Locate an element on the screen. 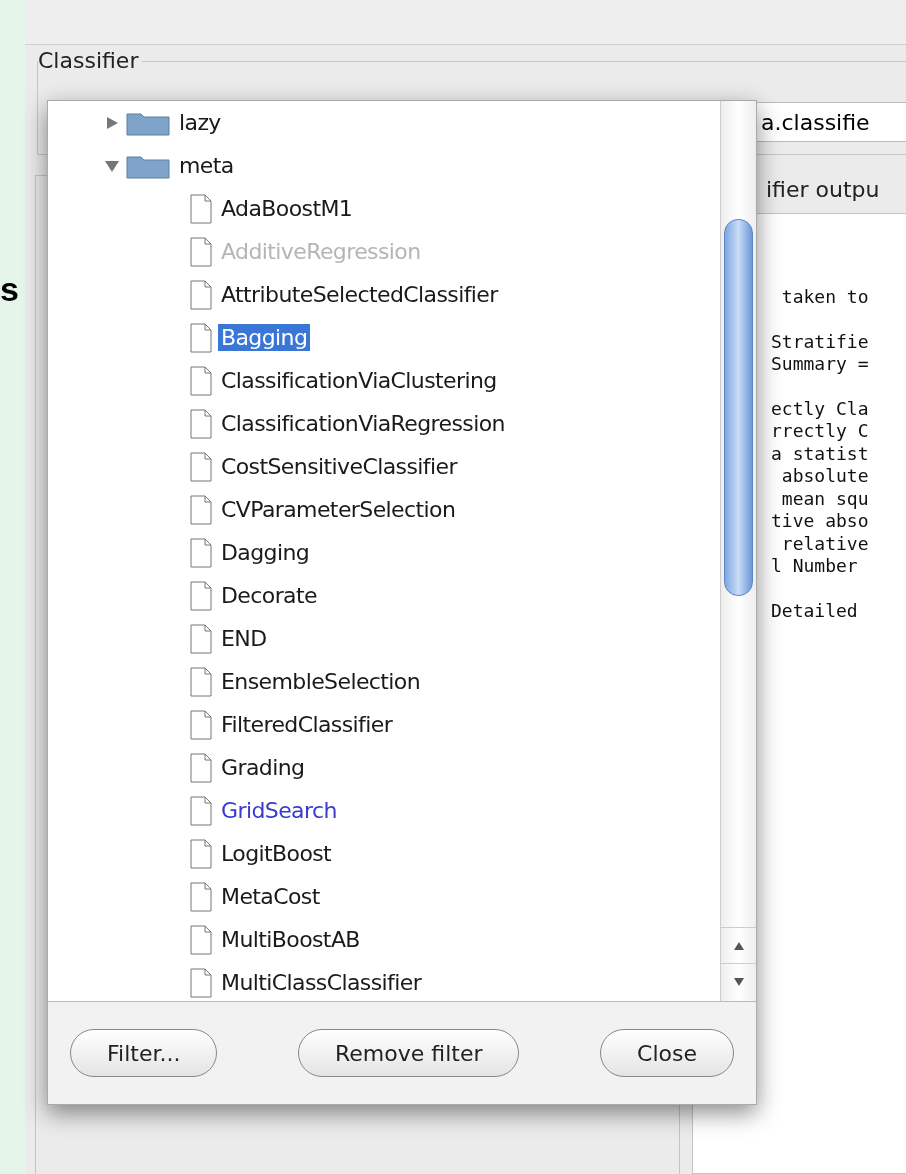 This screenshot has width=906, height=1174. output-line: tive abso is located at coordinates (820, 521).